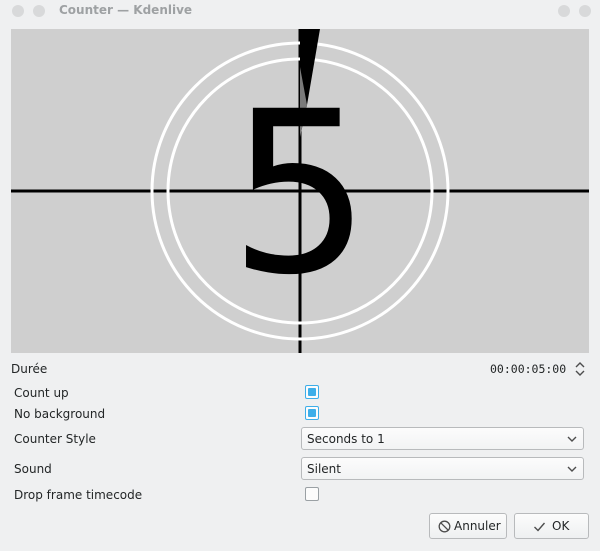  Describe the element at coordinates (39, 11) in the screenshot. I see `window-pin-button` at that location.